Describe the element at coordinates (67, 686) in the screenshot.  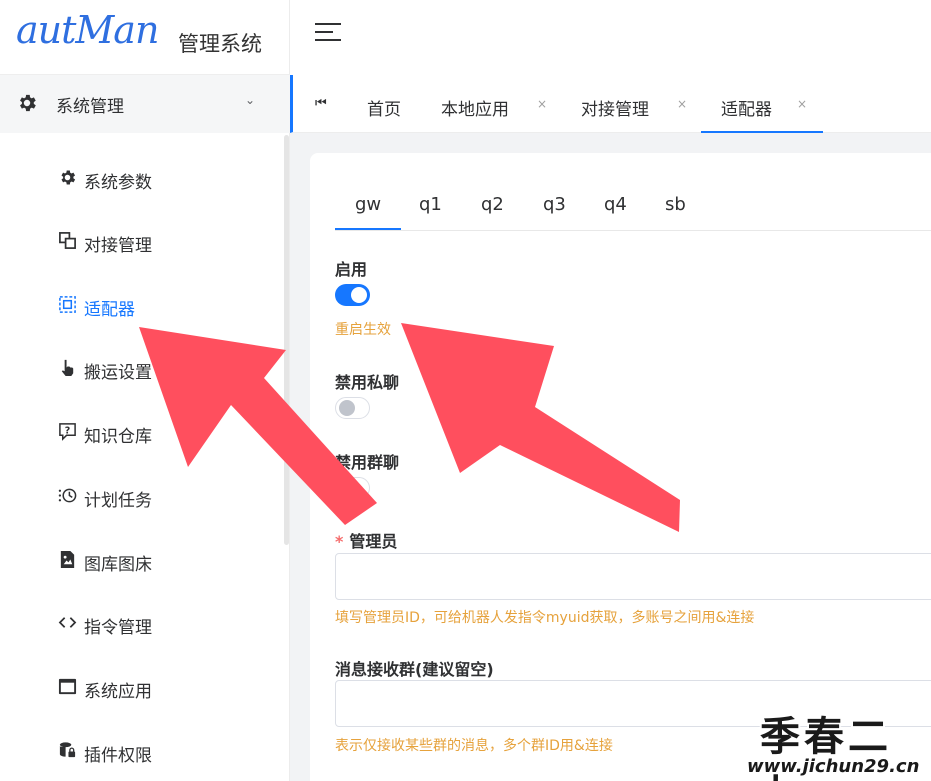
I see `window-icon` at that location.